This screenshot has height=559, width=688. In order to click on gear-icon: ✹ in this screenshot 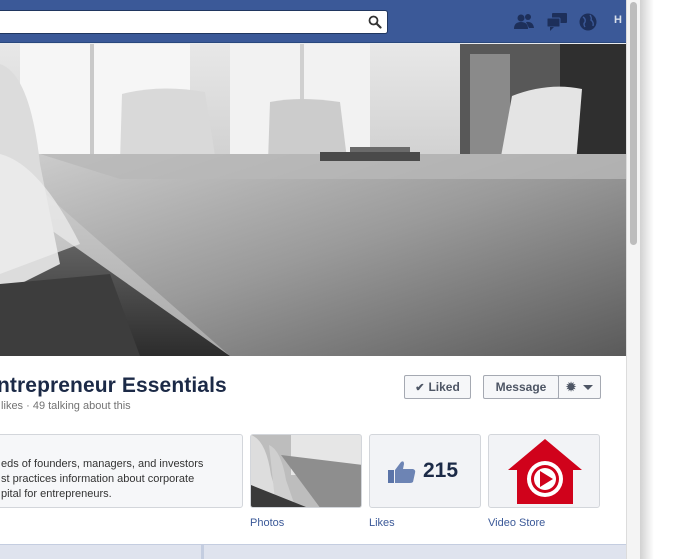, I will do `click(571, 387)`.